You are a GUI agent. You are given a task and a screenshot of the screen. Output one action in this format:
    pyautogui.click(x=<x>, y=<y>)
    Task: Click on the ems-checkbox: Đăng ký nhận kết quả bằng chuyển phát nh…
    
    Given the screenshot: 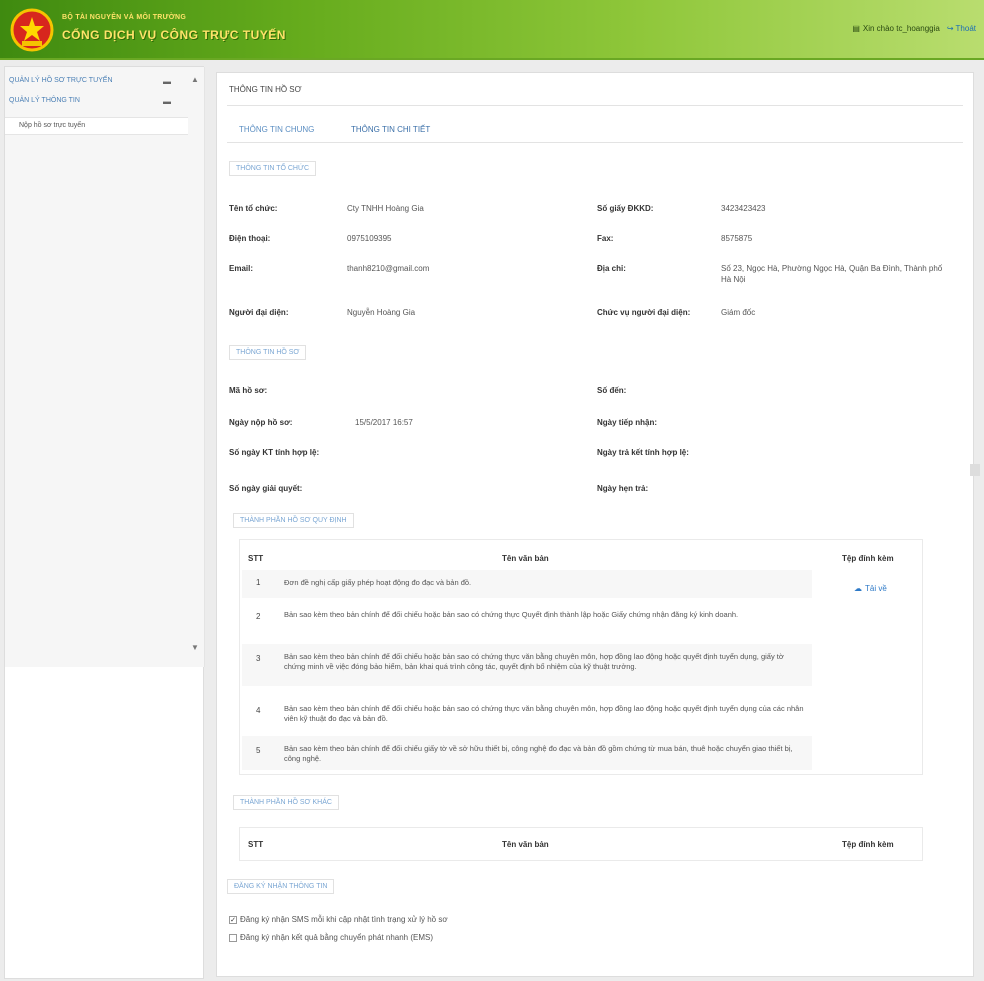 What is the action you would take?
    pyautogui.click(x=331, y=937)
    